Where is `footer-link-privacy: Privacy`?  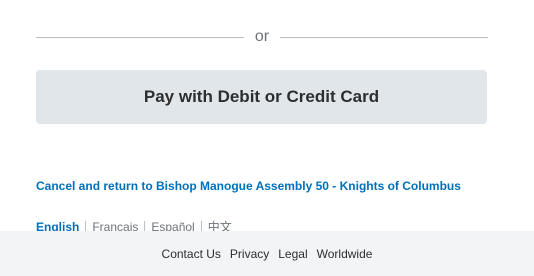
footer-link-privacy: Privacy is located at coordinates (249, 254).